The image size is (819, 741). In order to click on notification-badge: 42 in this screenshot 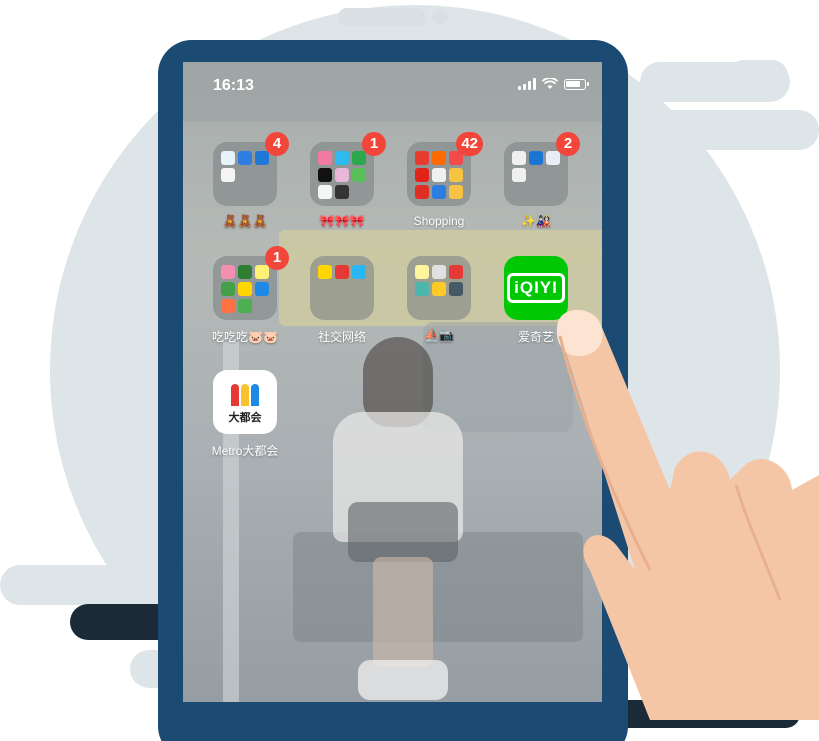, I will do `click(469, 144)`.